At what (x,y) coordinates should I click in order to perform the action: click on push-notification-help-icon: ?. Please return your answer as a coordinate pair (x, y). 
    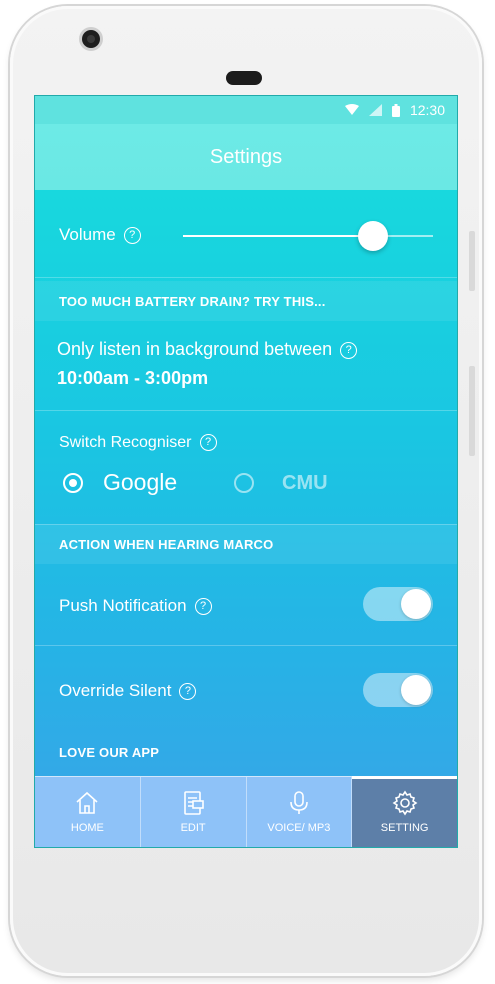
    Looking at the image, I should click on (203, 607).